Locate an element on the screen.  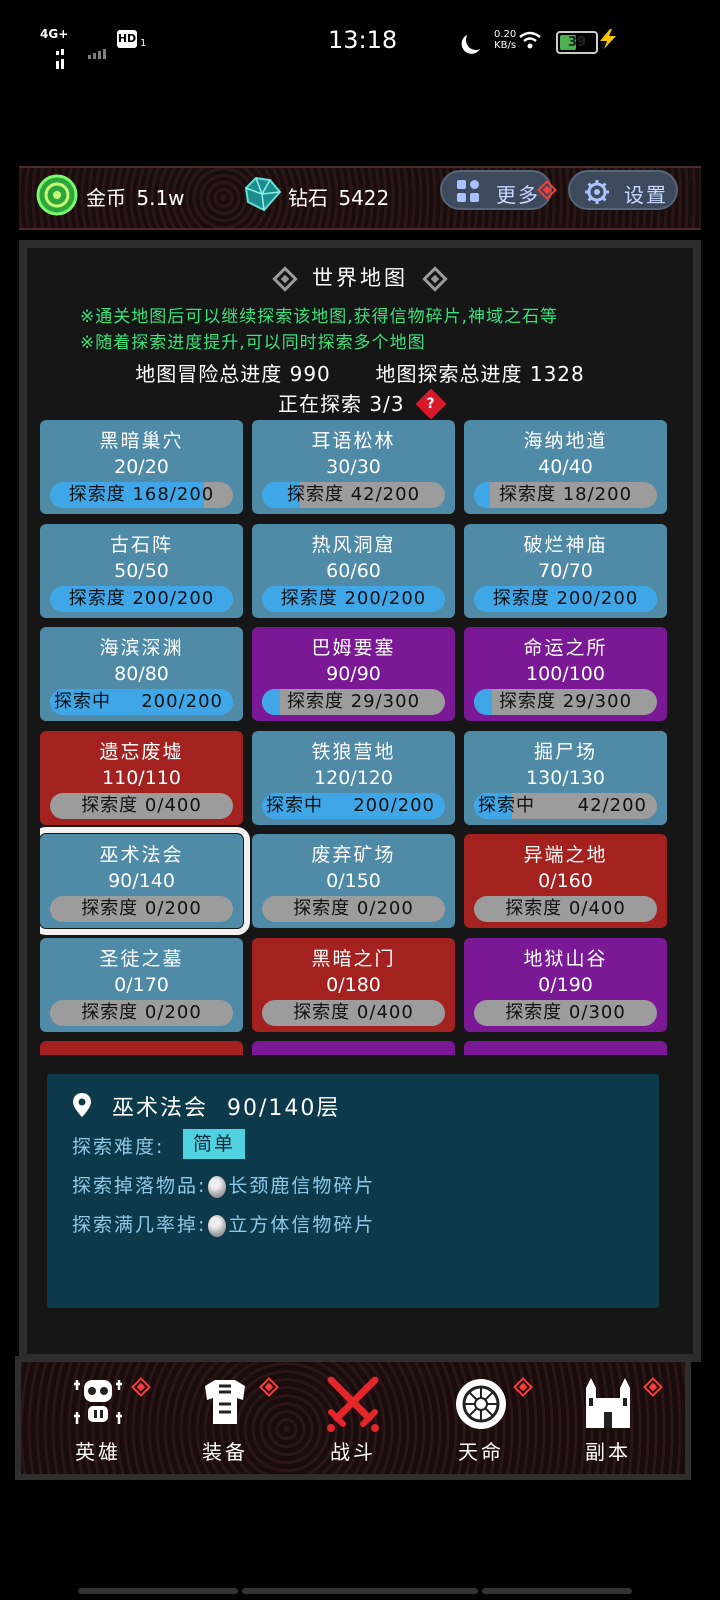
armor-icon is located at coordinates (225, 1402).